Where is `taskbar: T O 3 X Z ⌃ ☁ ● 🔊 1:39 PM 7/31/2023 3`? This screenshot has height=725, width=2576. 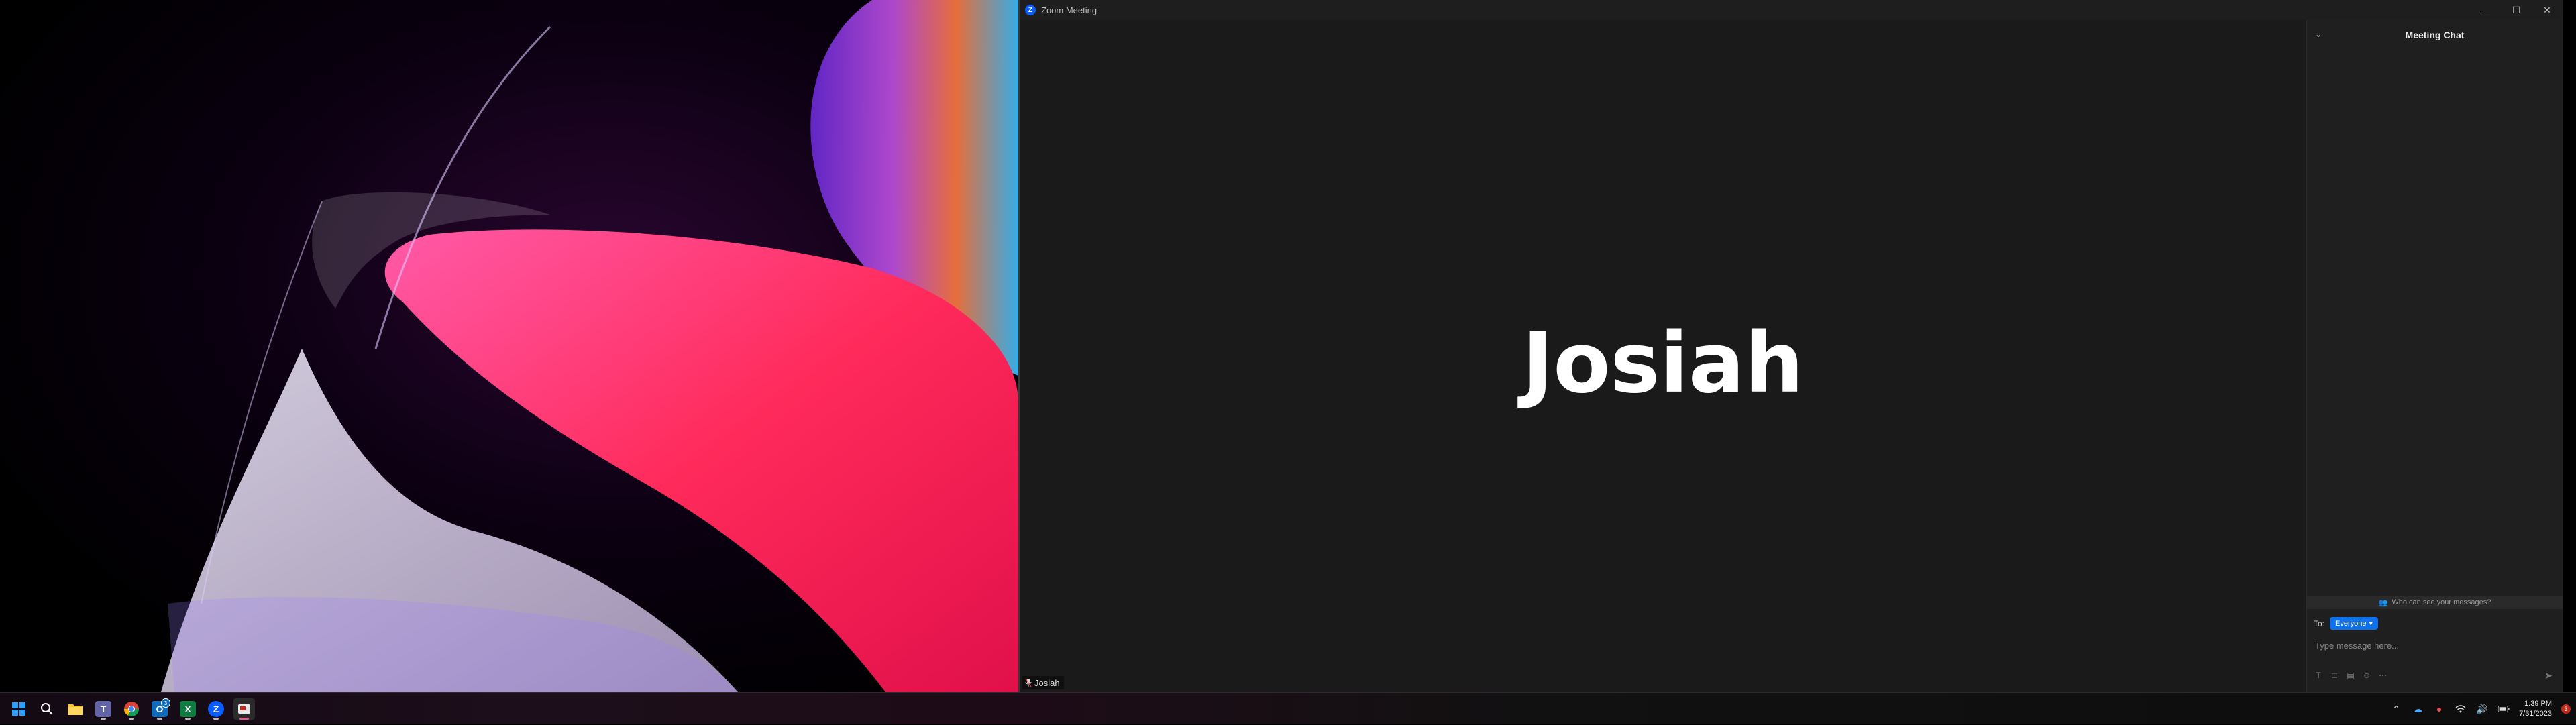 taskbar: T O 3 X Z ⌃ ☁ ● 🔊 1:39 PM 7/31/2023 3 is located at coordinates (1288, 708).